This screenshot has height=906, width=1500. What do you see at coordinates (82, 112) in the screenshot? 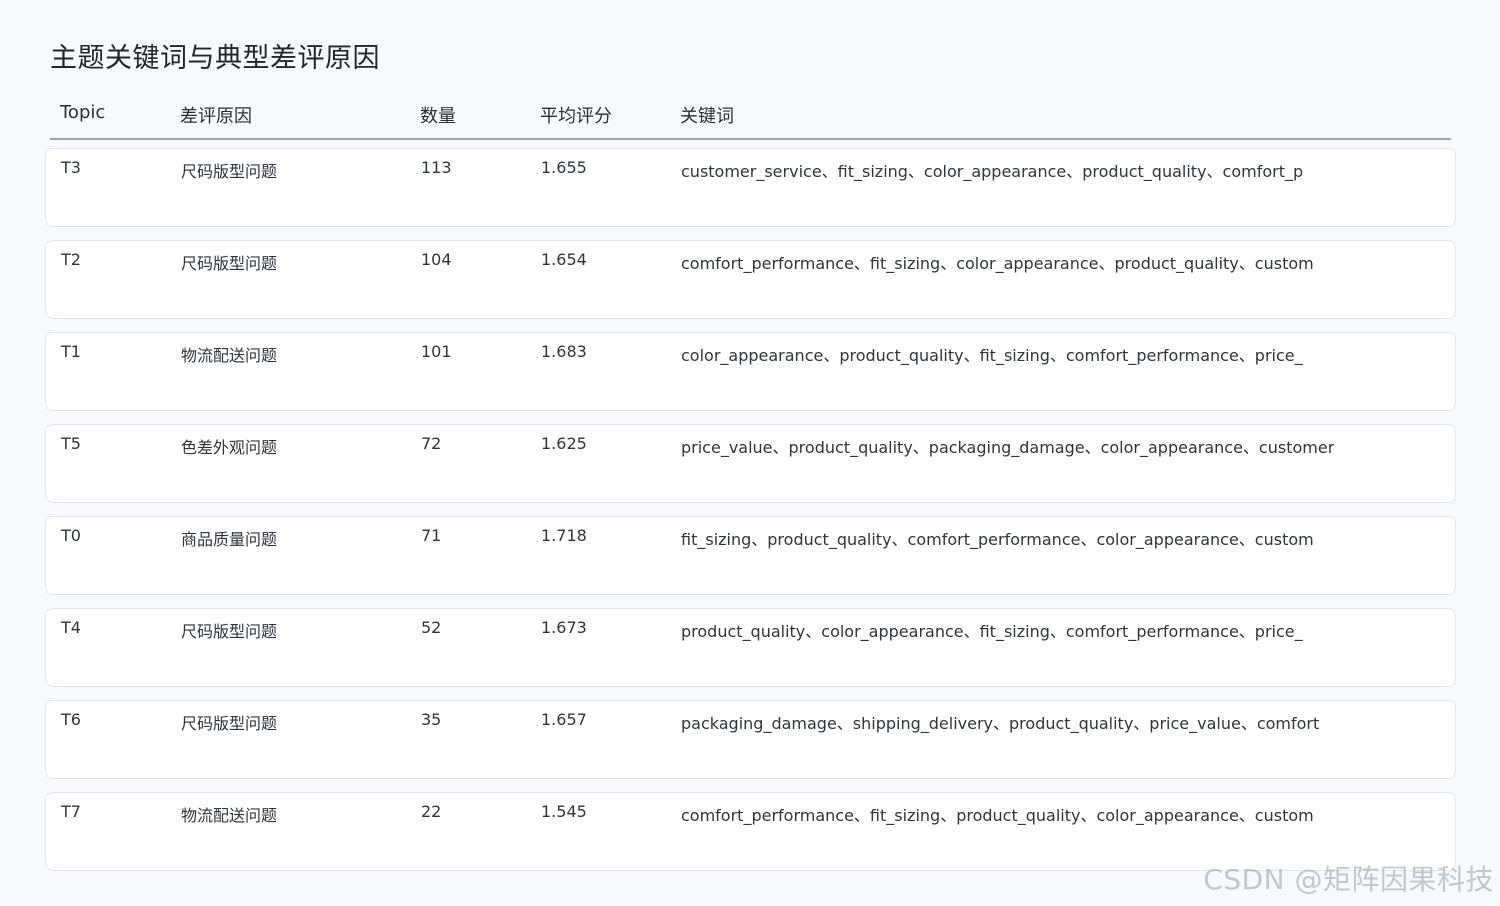
I see `column-header-topic: Topic` at bounding box center [82, 112].